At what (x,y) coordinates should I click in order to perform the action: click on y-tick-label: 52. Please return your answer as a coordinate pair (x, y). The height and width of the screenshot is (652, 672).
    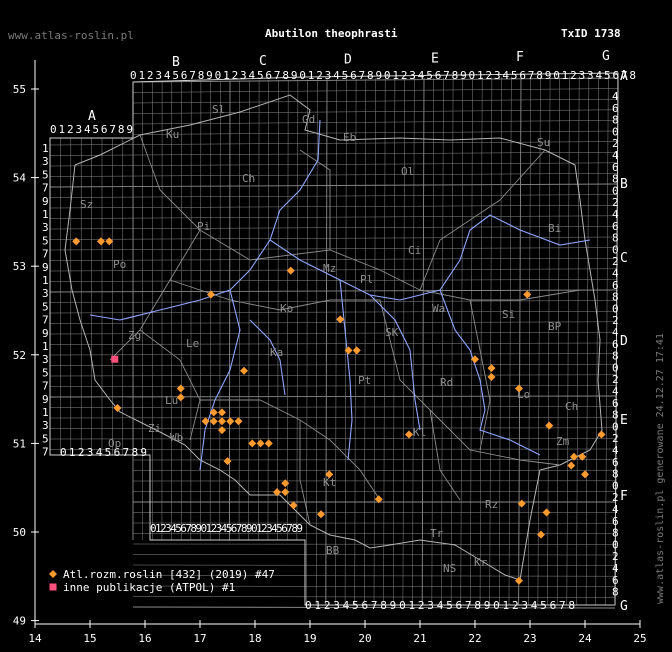
    Looking at the image, I should click on (19, 355).